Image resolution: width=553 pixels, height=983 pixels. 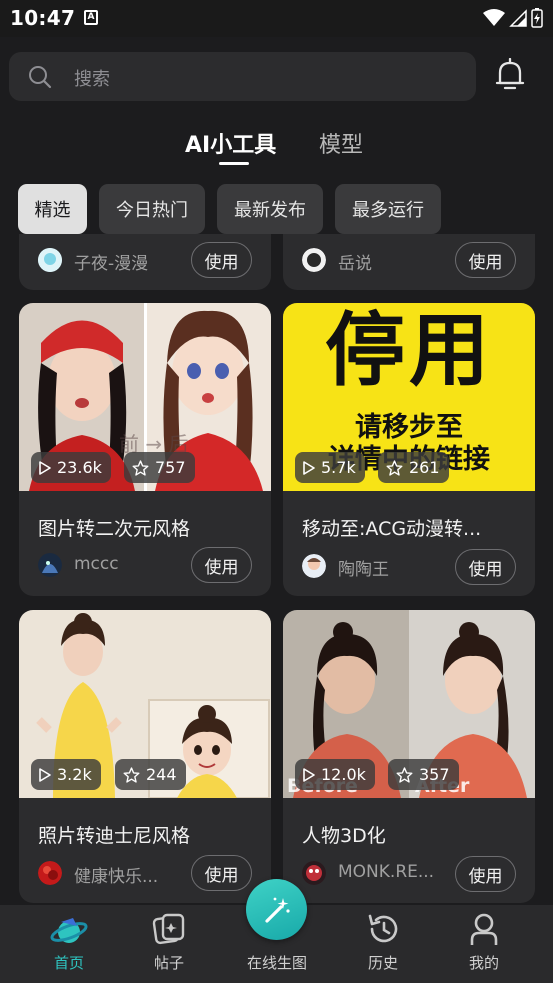 I want to click on tab-indicator, so click(x=234, y=163).